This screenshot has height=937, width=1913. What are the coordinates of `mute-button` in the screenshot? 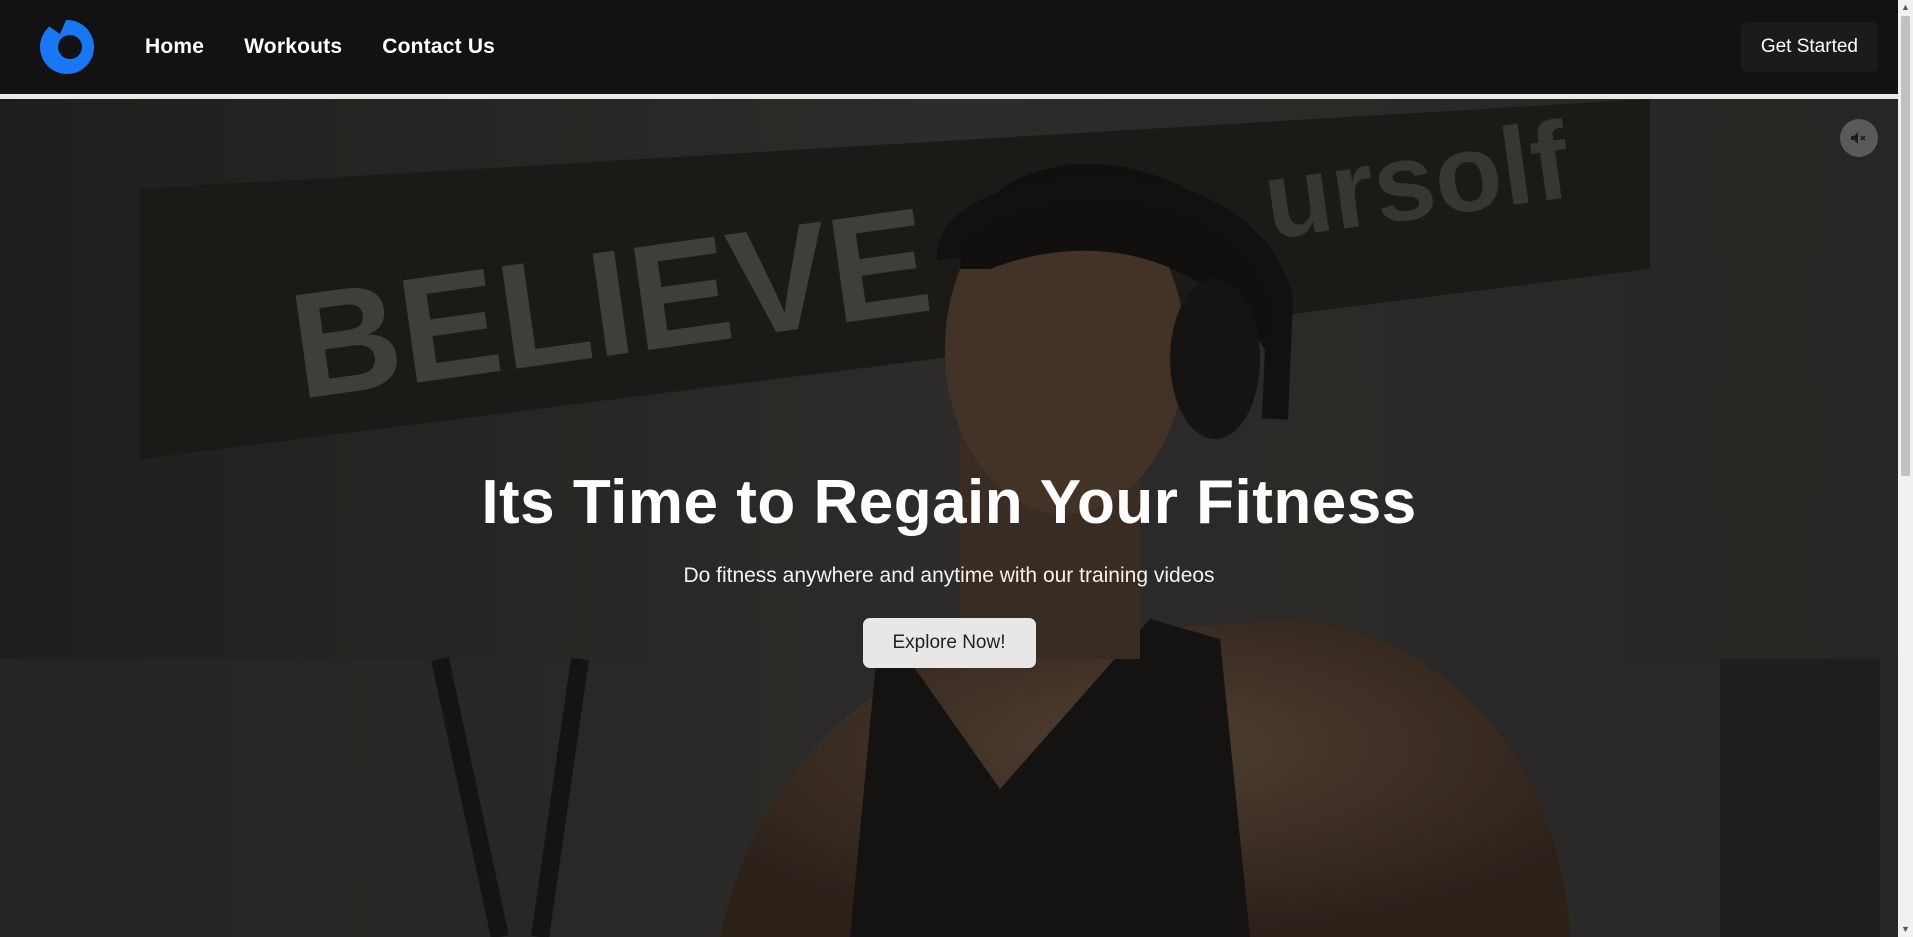 It's located at (1859, 138).